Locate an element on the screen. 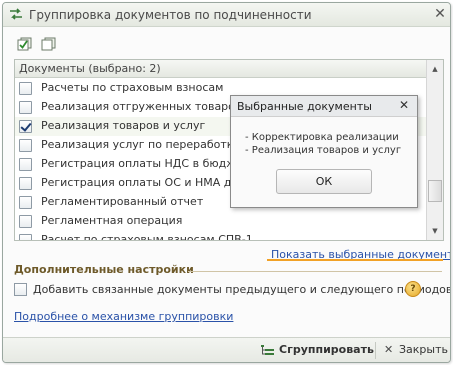  popup-document-item: - Корректировка реализации is located at coordinates (322, 137).